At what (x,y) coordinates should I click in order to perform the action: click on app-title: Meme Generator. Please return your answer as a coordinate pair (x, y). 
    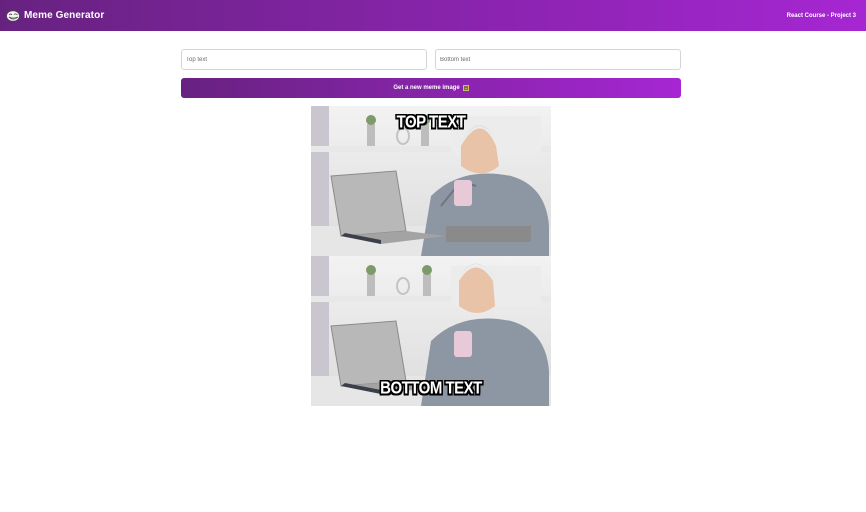
    Looking at the image, I should click on (64, 15).